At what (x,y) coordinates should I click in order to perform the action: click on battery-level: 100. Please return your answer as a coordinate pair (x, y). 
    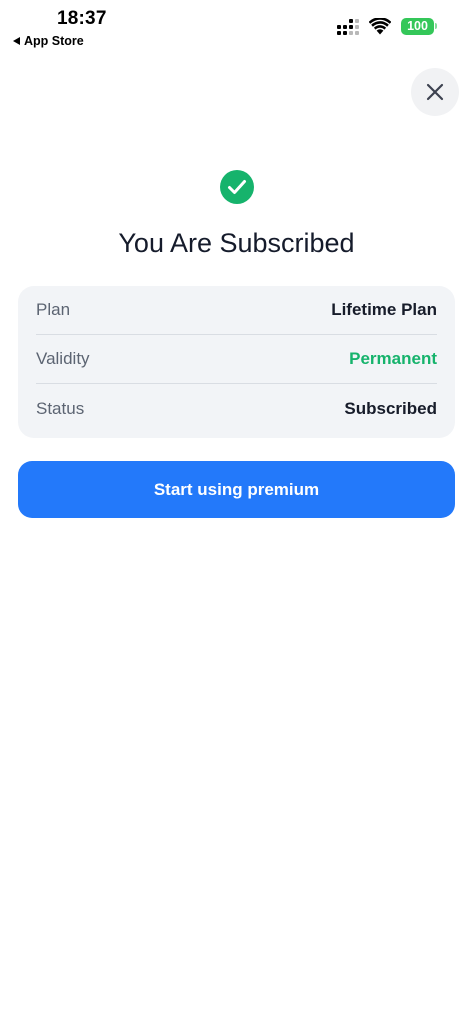
    Looking at the image, I should click on (417, 26).